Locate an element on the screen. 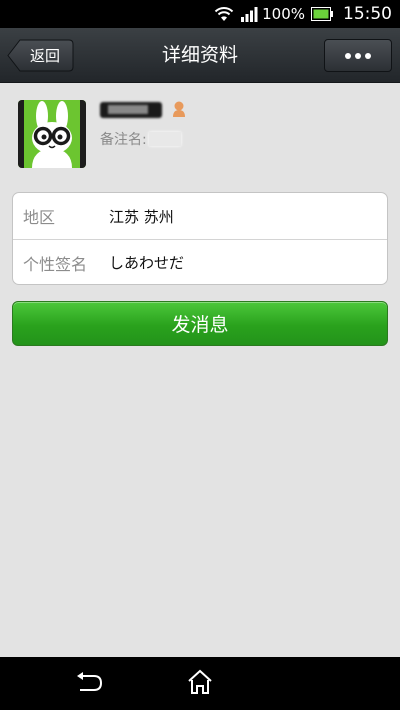 The width and height of the screenshot is (400, 710). avatar is located at coordinates (52, 134).